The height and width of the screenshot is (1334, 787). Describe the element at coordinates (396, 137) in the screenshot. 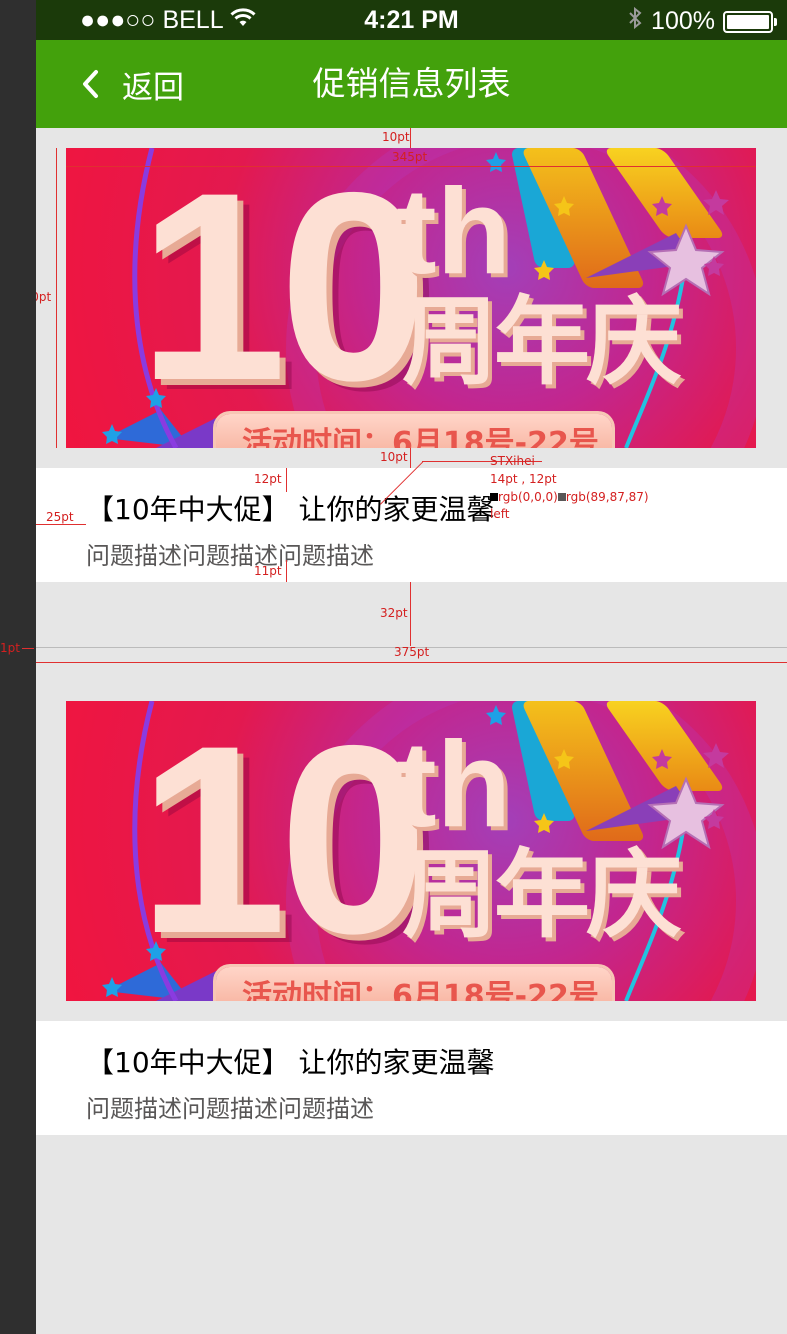

I see `annotation-top-gap: 10pt` at that location.